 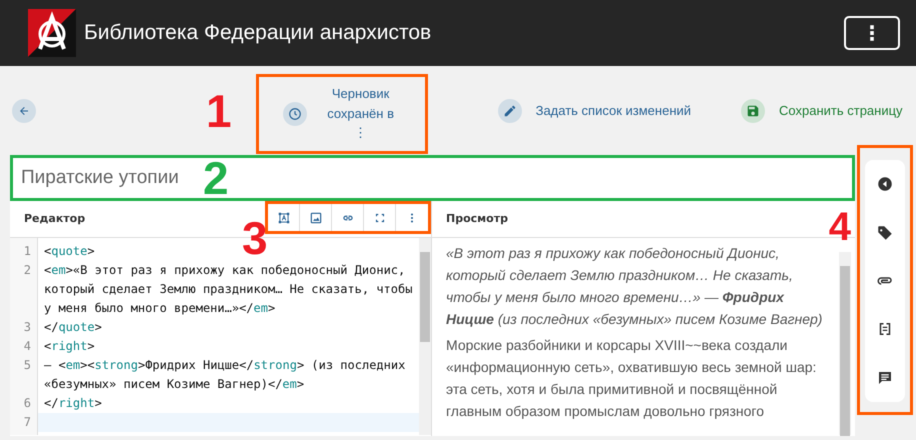 I want to click on line-number: 3, so click(x=27, y=327).